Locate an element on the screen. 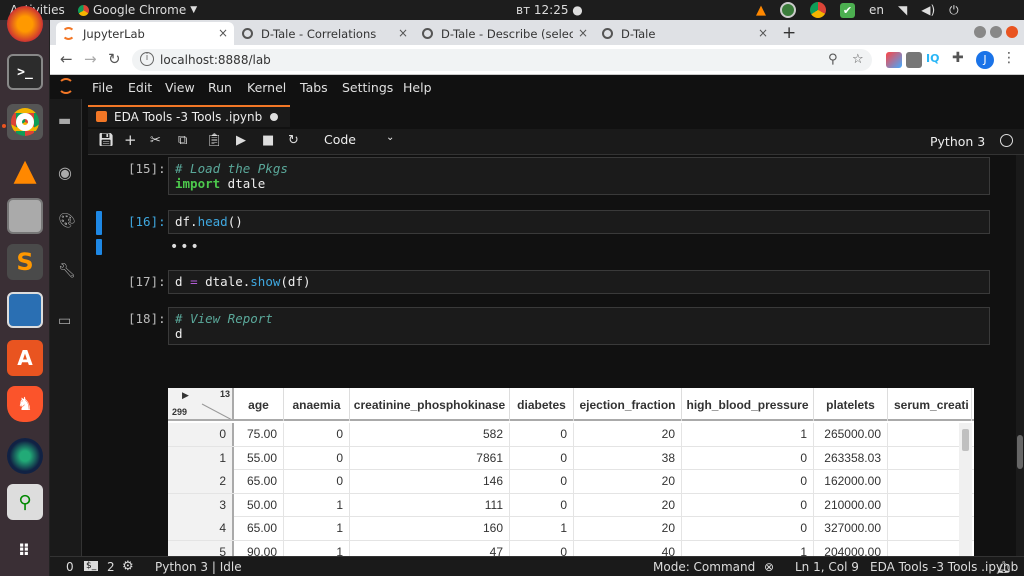  table-cell: 327000.00 is located at coordinates (851, 528).